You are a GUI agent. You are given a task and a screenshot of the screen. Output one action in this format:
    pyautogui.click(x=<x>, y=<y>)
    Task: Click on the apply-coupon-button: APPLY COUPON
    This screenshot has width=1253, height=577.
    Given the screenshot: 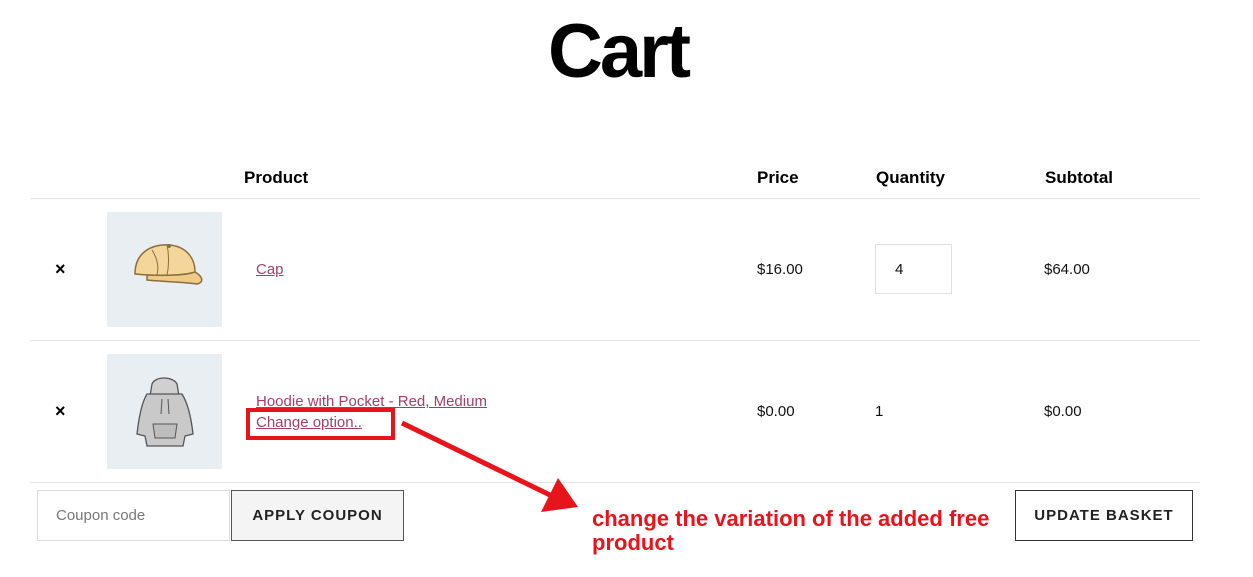 What is the action you would take?
    pyautogui.click(x=317, y=515)
    